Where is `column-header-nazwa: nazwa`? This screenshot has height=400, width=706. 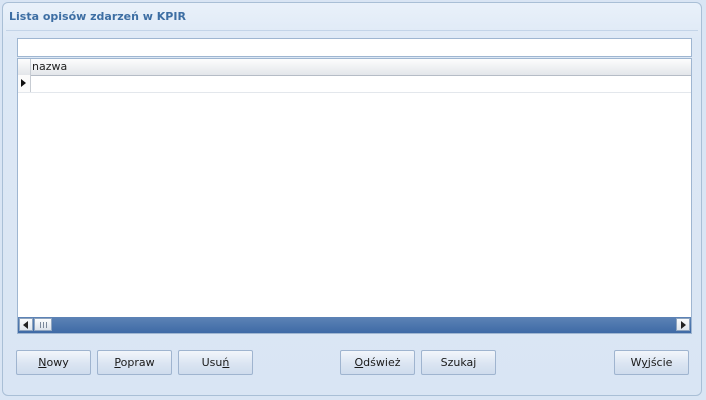
column-header-nazwa: nazwa is located at coordinates (49, 67).